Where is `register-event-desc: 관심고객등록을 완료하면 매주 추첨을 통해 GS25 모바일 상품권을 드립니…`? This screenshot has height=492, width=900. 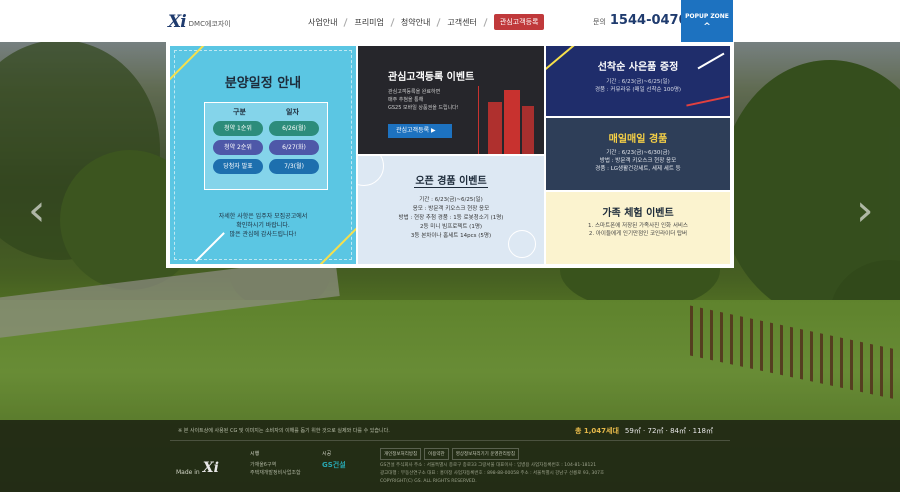
register-event-desc: 관심고객등록을 완료하면 매주 추첨을 통해 GS25 모바일 상품권을 드립니… is located at coordinates (423, 100).